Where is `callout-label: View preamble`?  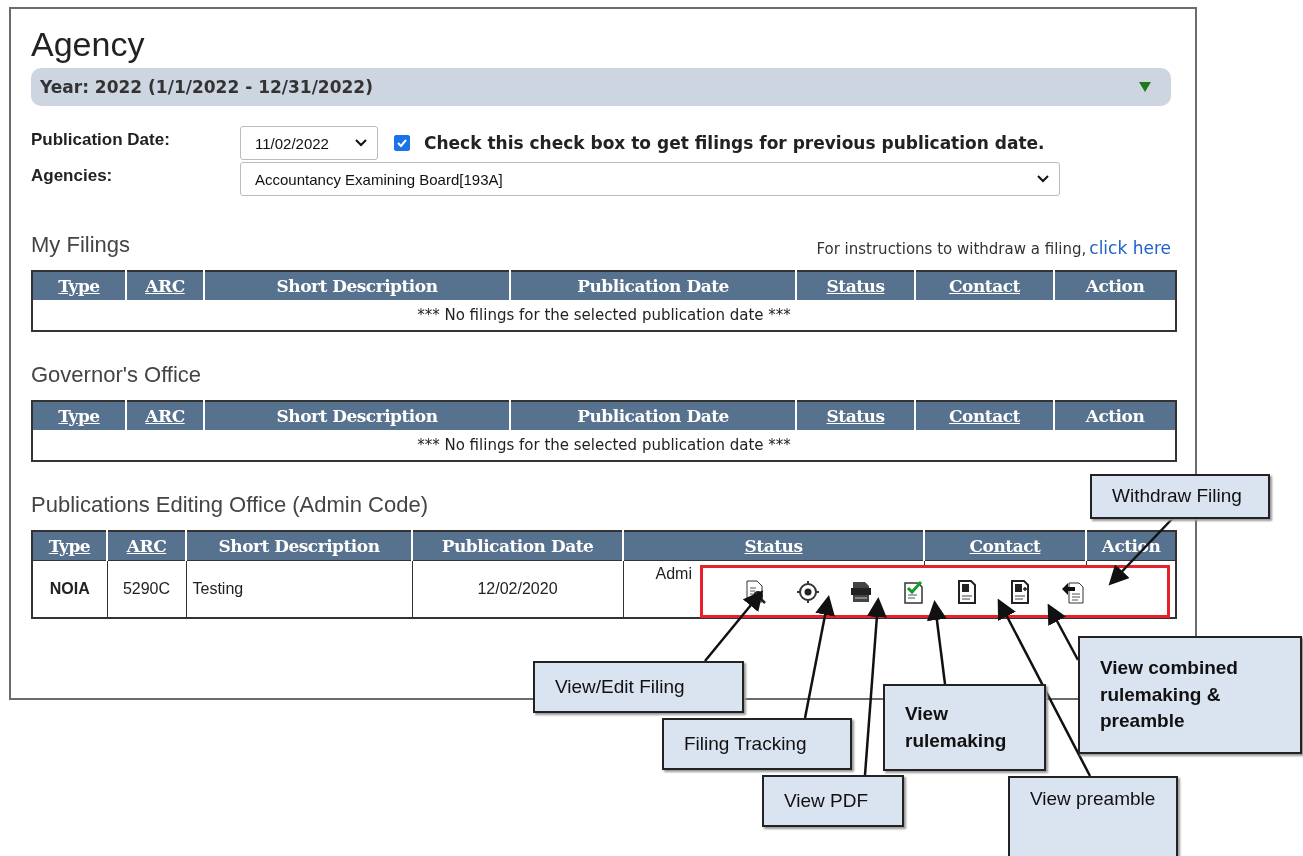 callout-label: View preamble is located at coordinates (1093, 816).